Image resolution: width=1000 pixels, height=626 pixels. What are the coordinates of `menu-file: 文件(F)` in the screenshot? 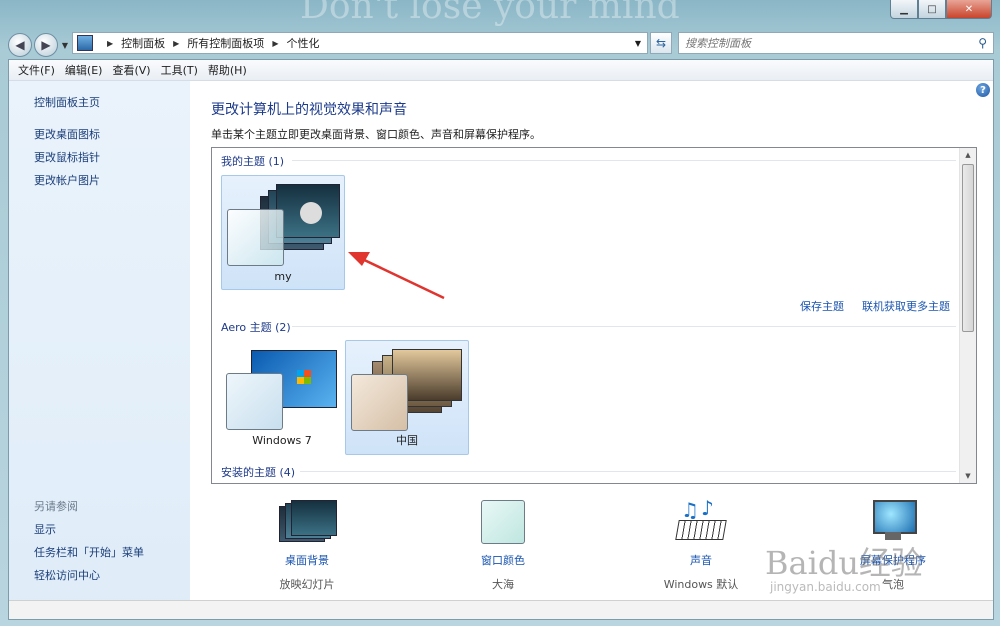 It's located at (36, 70).